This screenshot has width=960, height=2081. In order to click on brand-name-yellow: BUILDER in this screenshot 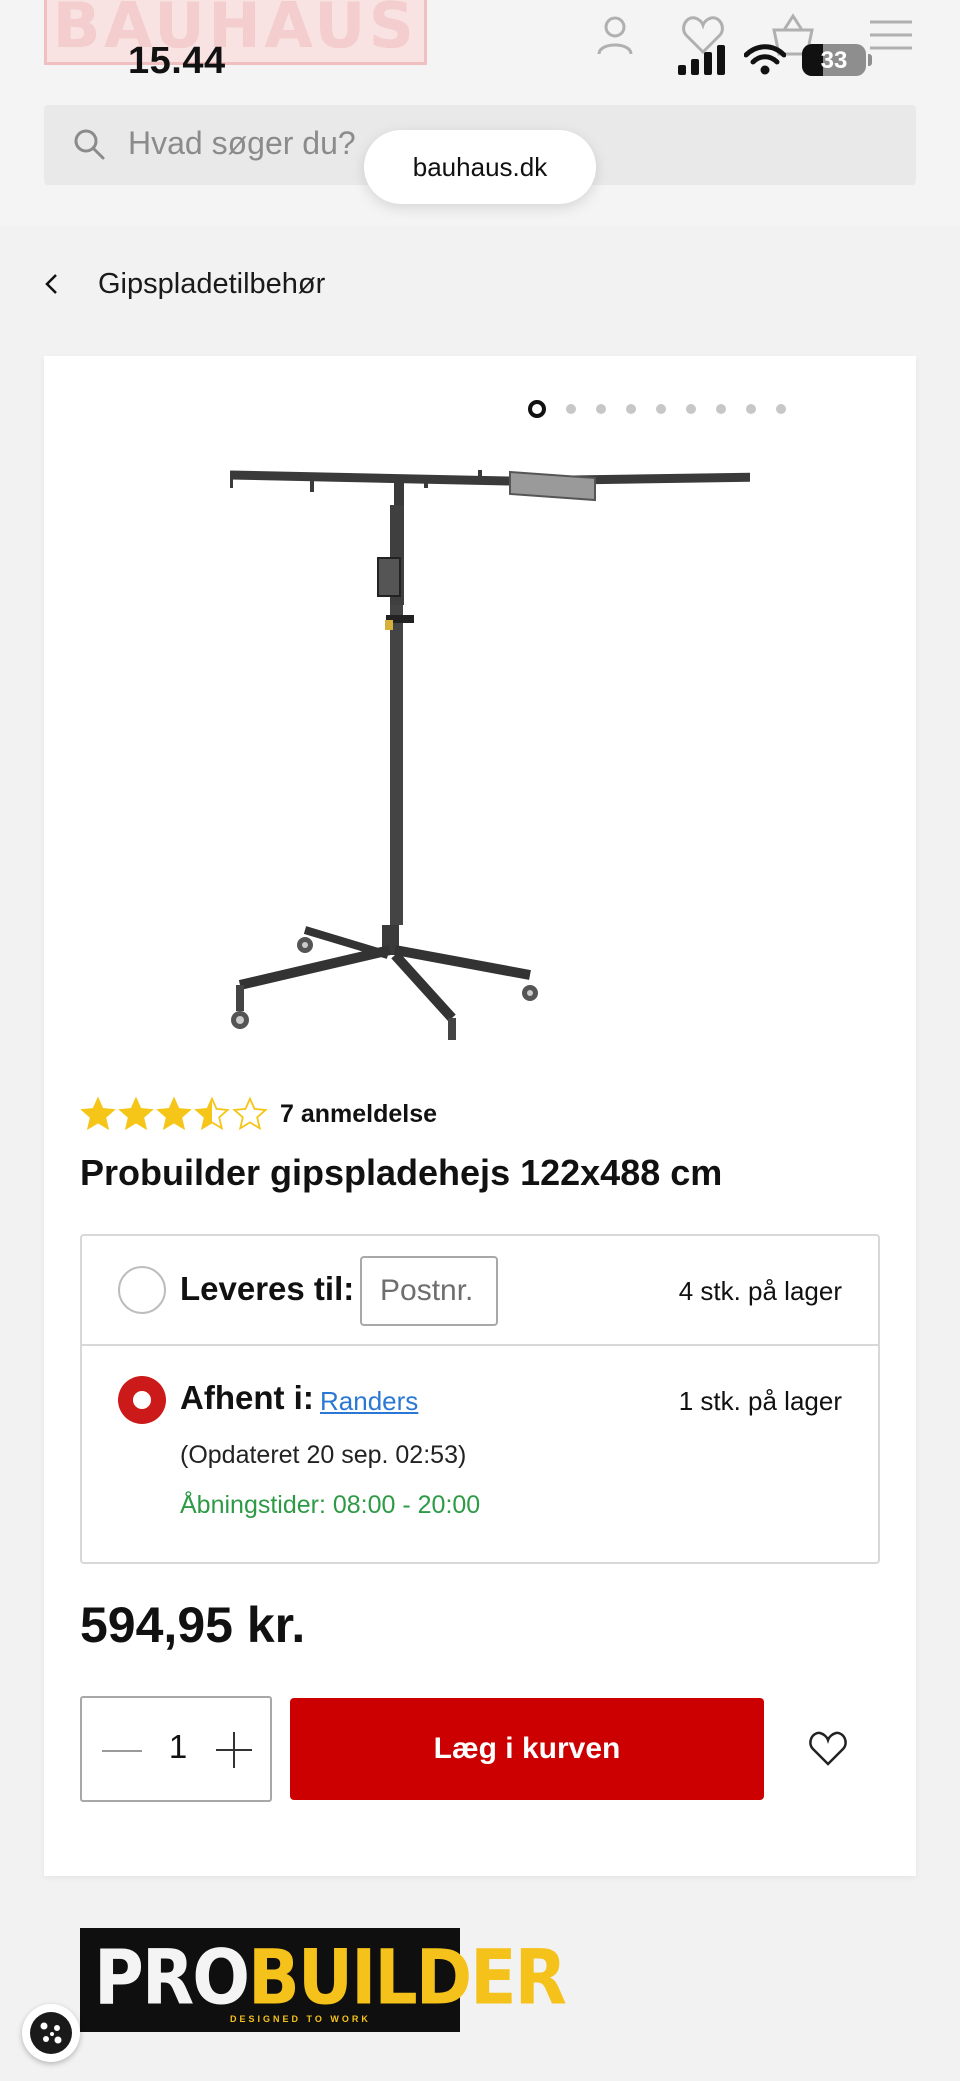, I will do `click(407, 1978)`.